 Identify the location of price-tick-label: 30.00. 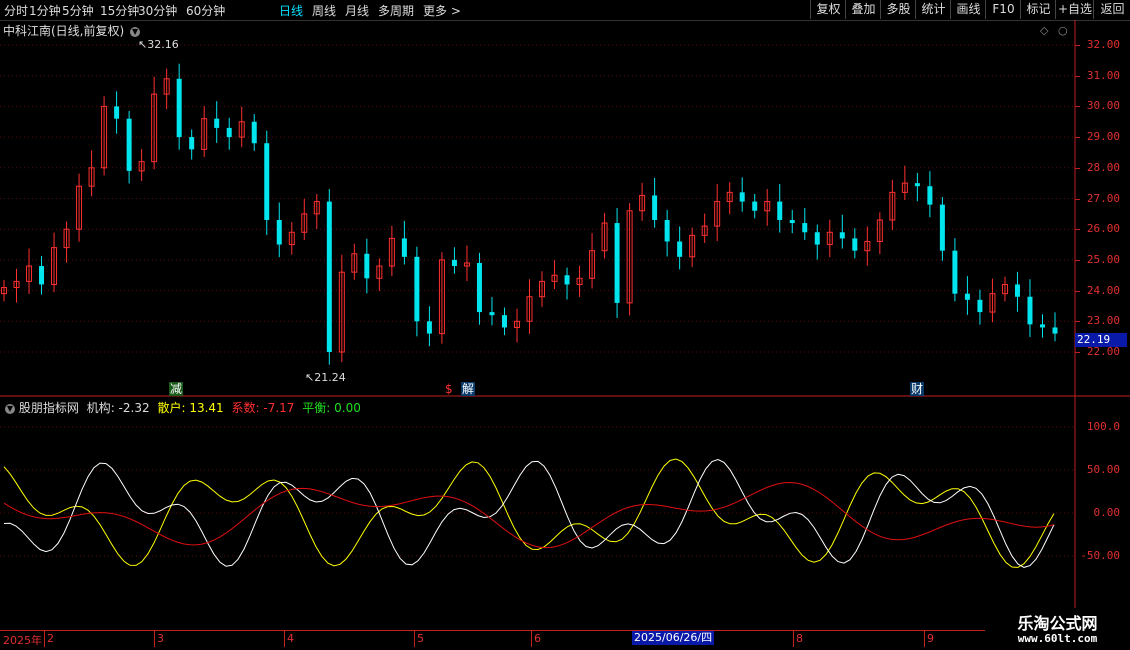
(1103, 106).